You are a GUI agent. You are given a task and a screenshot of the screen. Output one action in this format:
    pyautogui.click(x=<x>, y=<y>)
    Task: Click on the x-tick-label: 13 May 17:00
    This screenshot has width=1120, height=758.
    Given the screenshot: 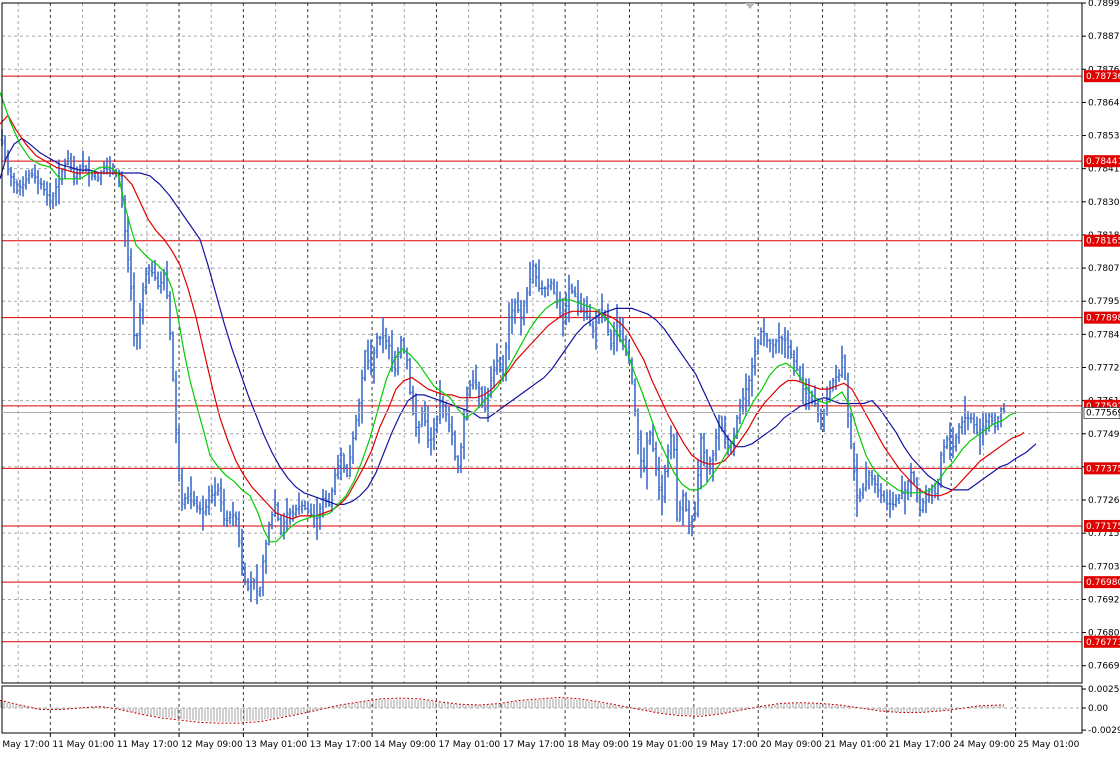 What is the action you would take?
    pyautogui.click(x=341, y=745)
    